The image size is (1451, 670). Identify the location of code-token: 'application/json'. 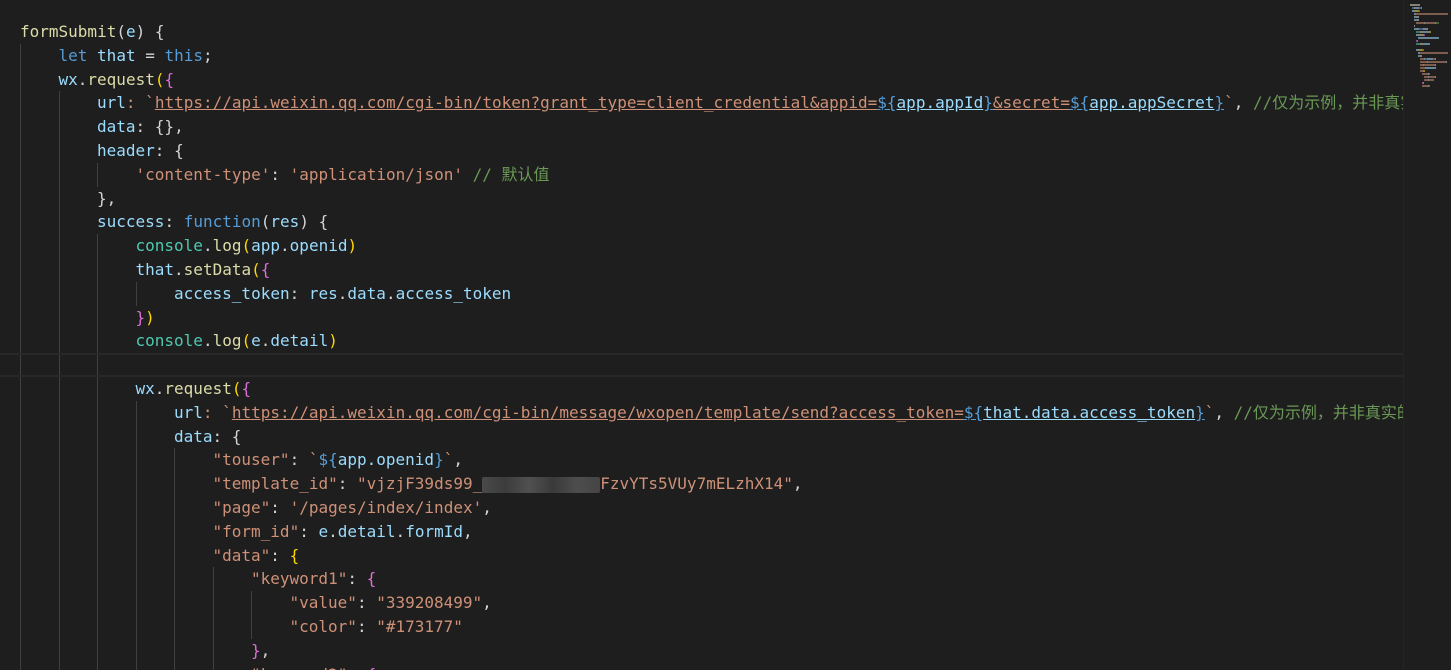
(376, 174).